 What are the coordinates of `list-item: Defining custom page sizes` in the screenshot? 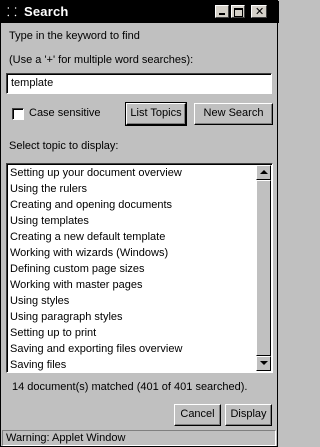 It's located at (133, 269).